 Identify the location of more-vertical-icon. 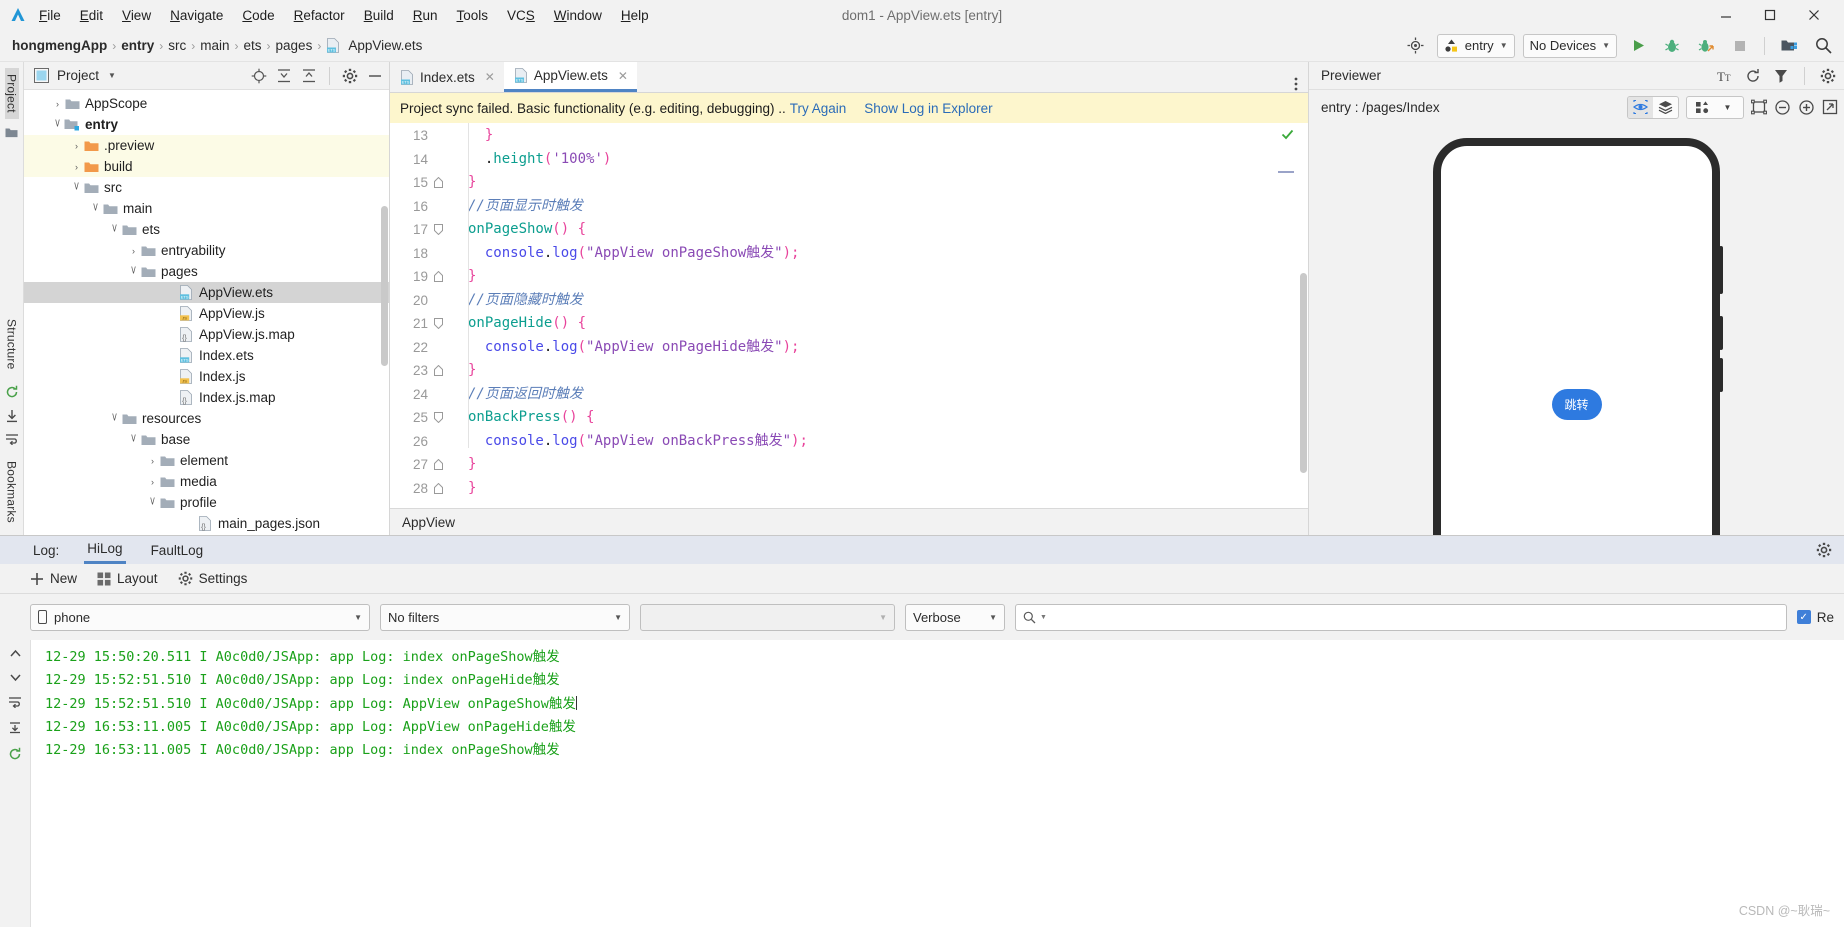
(1296, 84).